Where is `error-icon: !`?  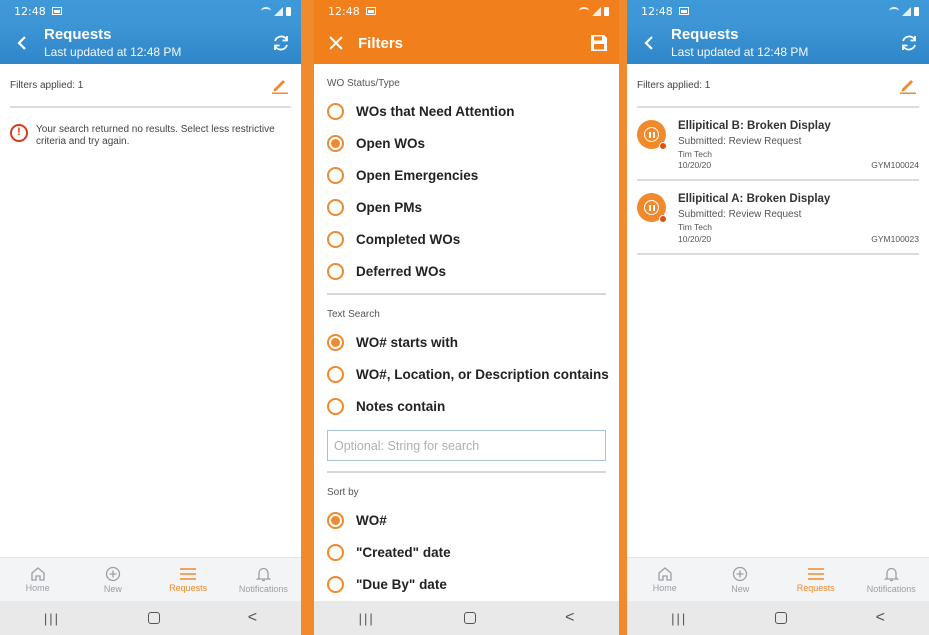
error-icon: ! is located at coordinates (19, 133).